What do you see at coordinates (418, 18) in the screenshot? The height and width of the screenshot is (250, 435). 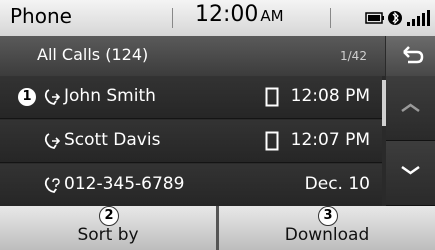 I see `signal-icon` at bounding box center [418, 18].